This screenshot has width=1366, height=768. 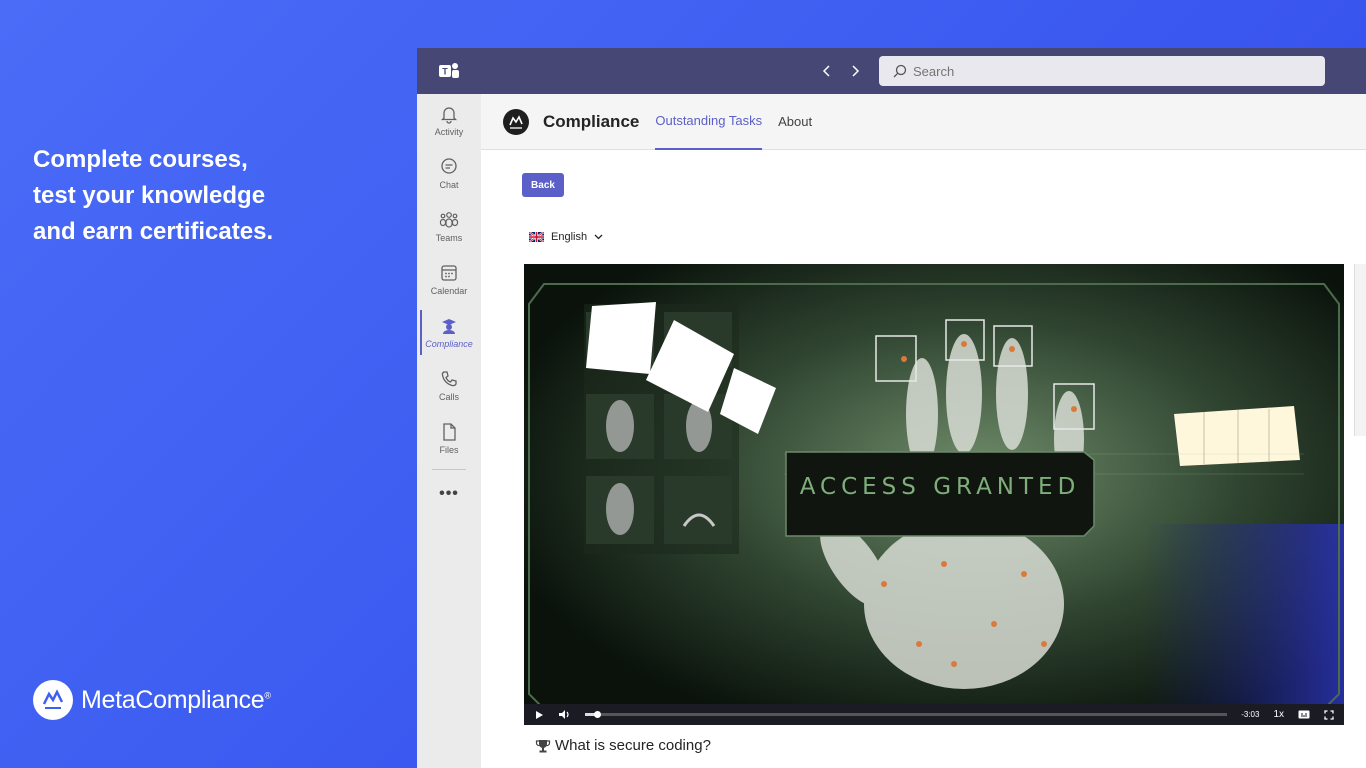 I want to click on rail-label: Files, so click(x=449, y=450).